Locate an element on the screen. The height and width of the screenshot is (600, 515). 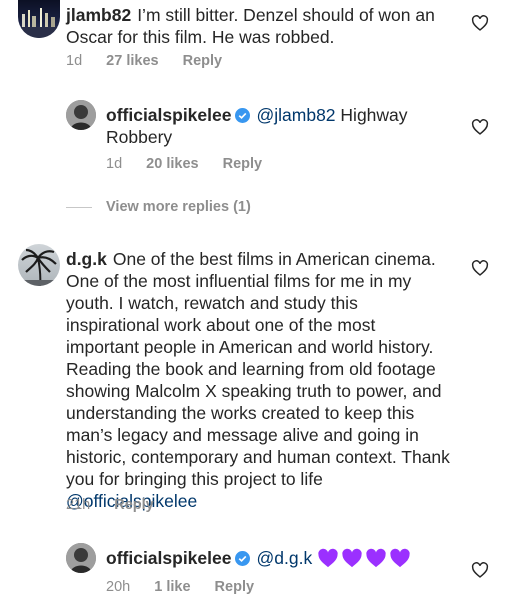
username: d.g.k is located at coordinates (86, 259).